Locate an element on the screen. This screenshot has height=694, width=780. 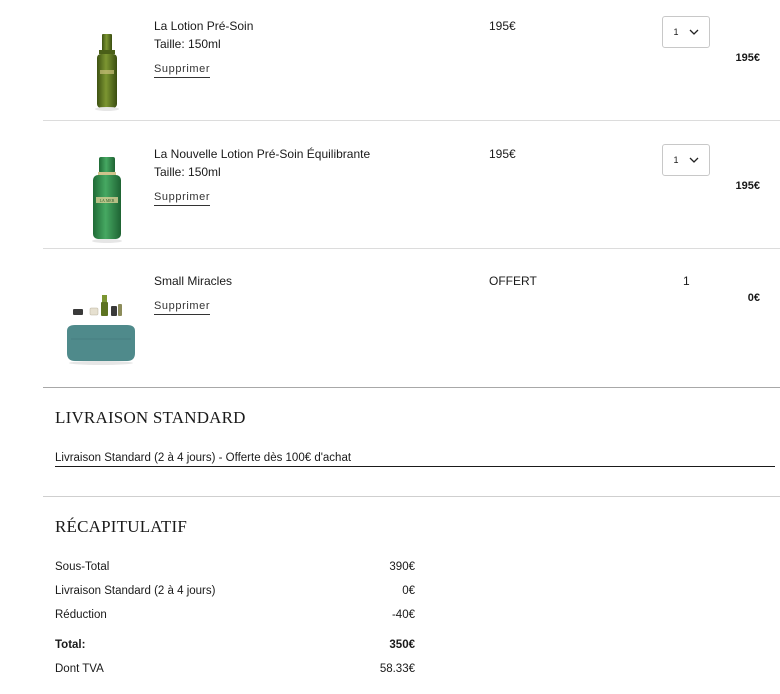
product-name: La Lotion Pré-Soin is located at coordinates (203, 26).